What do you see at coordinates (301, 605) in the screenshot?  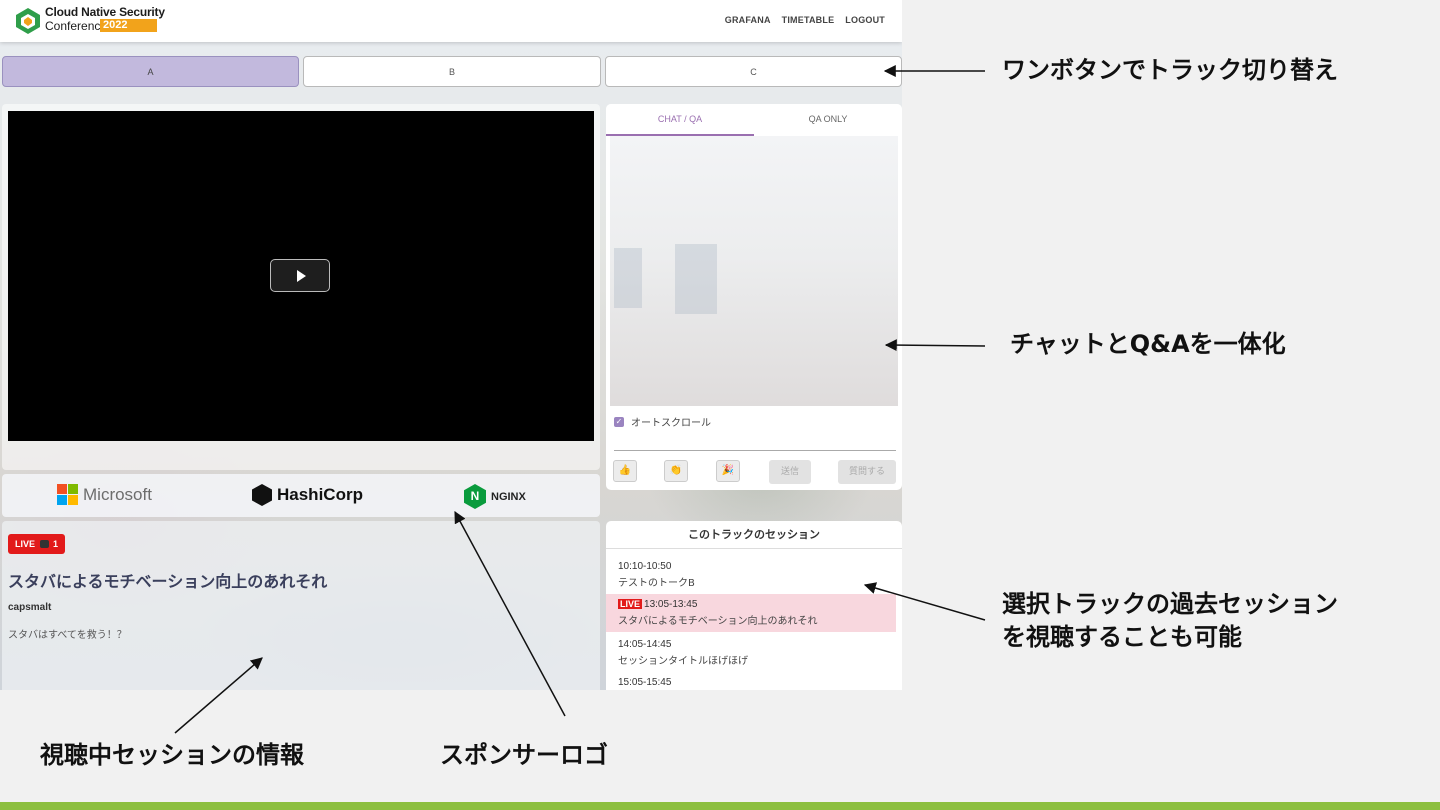 I see `session-info-card` at bounding box center [301, 605].